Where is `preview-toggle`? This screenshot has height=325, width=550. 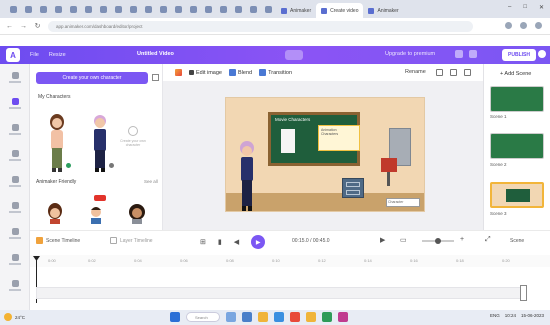 preview-toggle is located at coordinates (294, 55).